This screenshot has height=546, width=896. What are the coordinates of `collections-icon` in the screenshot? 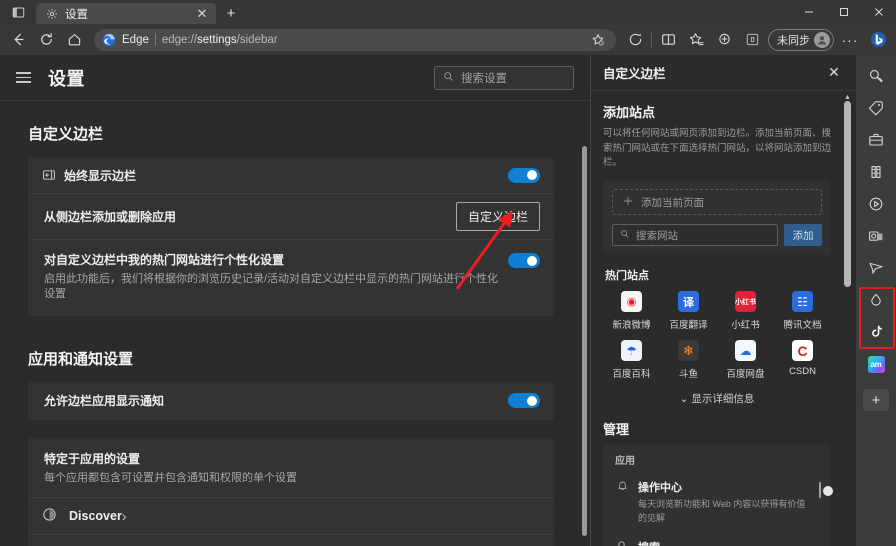 It's located at (724, 40).